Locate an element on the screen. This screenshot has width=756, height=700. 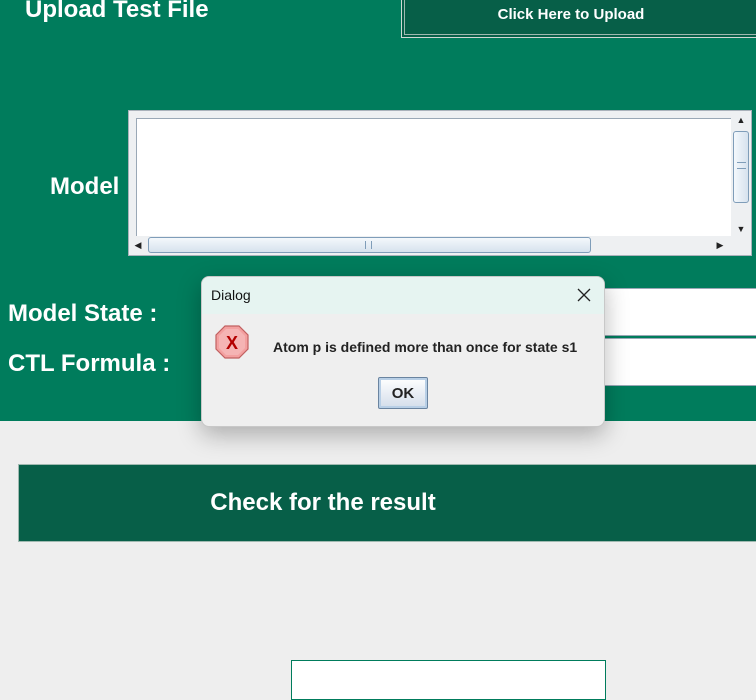
upload-button: Click Here to Upload is located at coordinates (578, 19).